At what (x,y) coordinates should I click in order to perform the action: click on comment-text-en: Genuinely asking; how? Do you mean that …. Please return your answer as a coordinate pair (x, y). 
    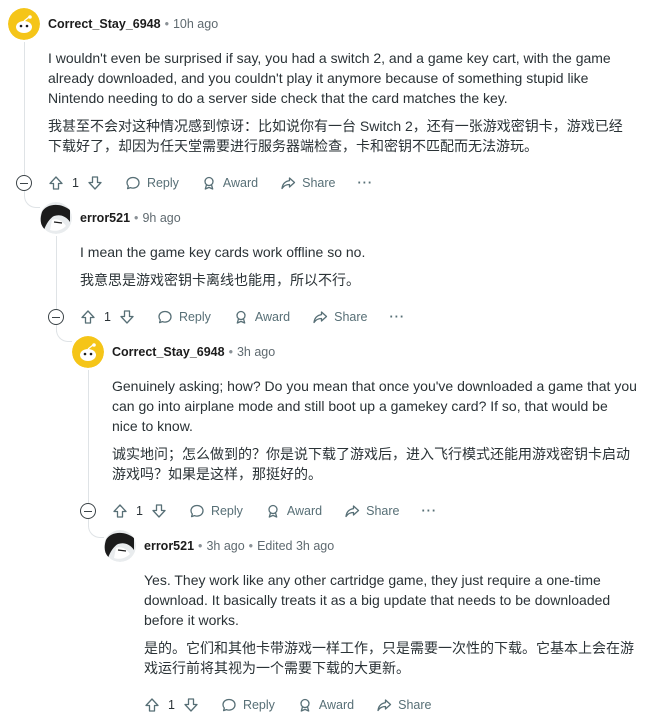
    Looking at the image, I should click on (374, 406).